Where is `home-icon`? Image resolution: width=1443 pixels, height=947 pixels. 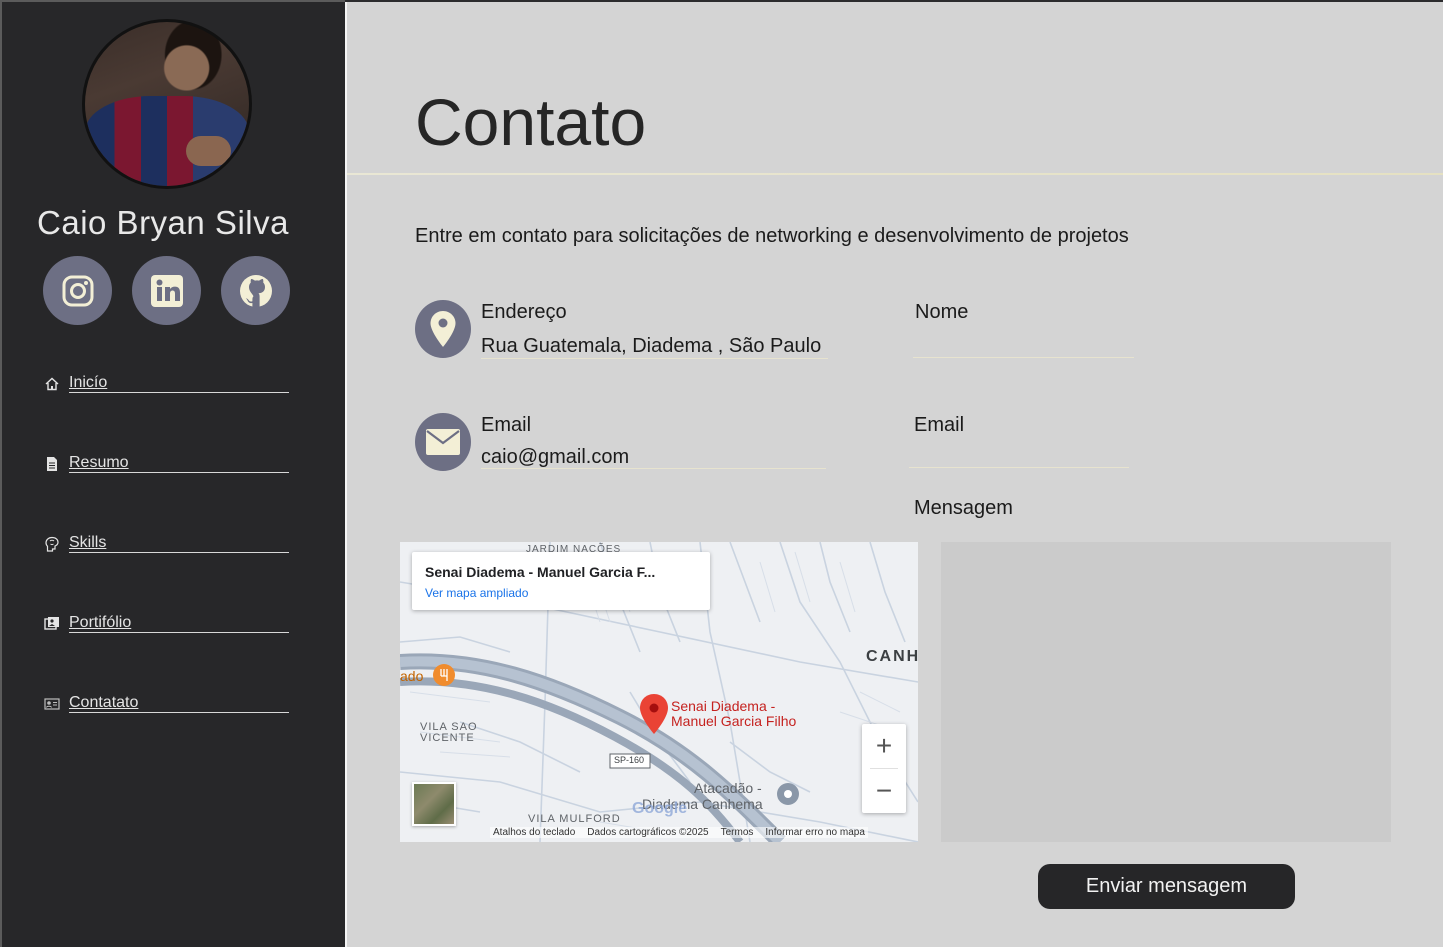
home-icon is located at coordinates (52, 384).